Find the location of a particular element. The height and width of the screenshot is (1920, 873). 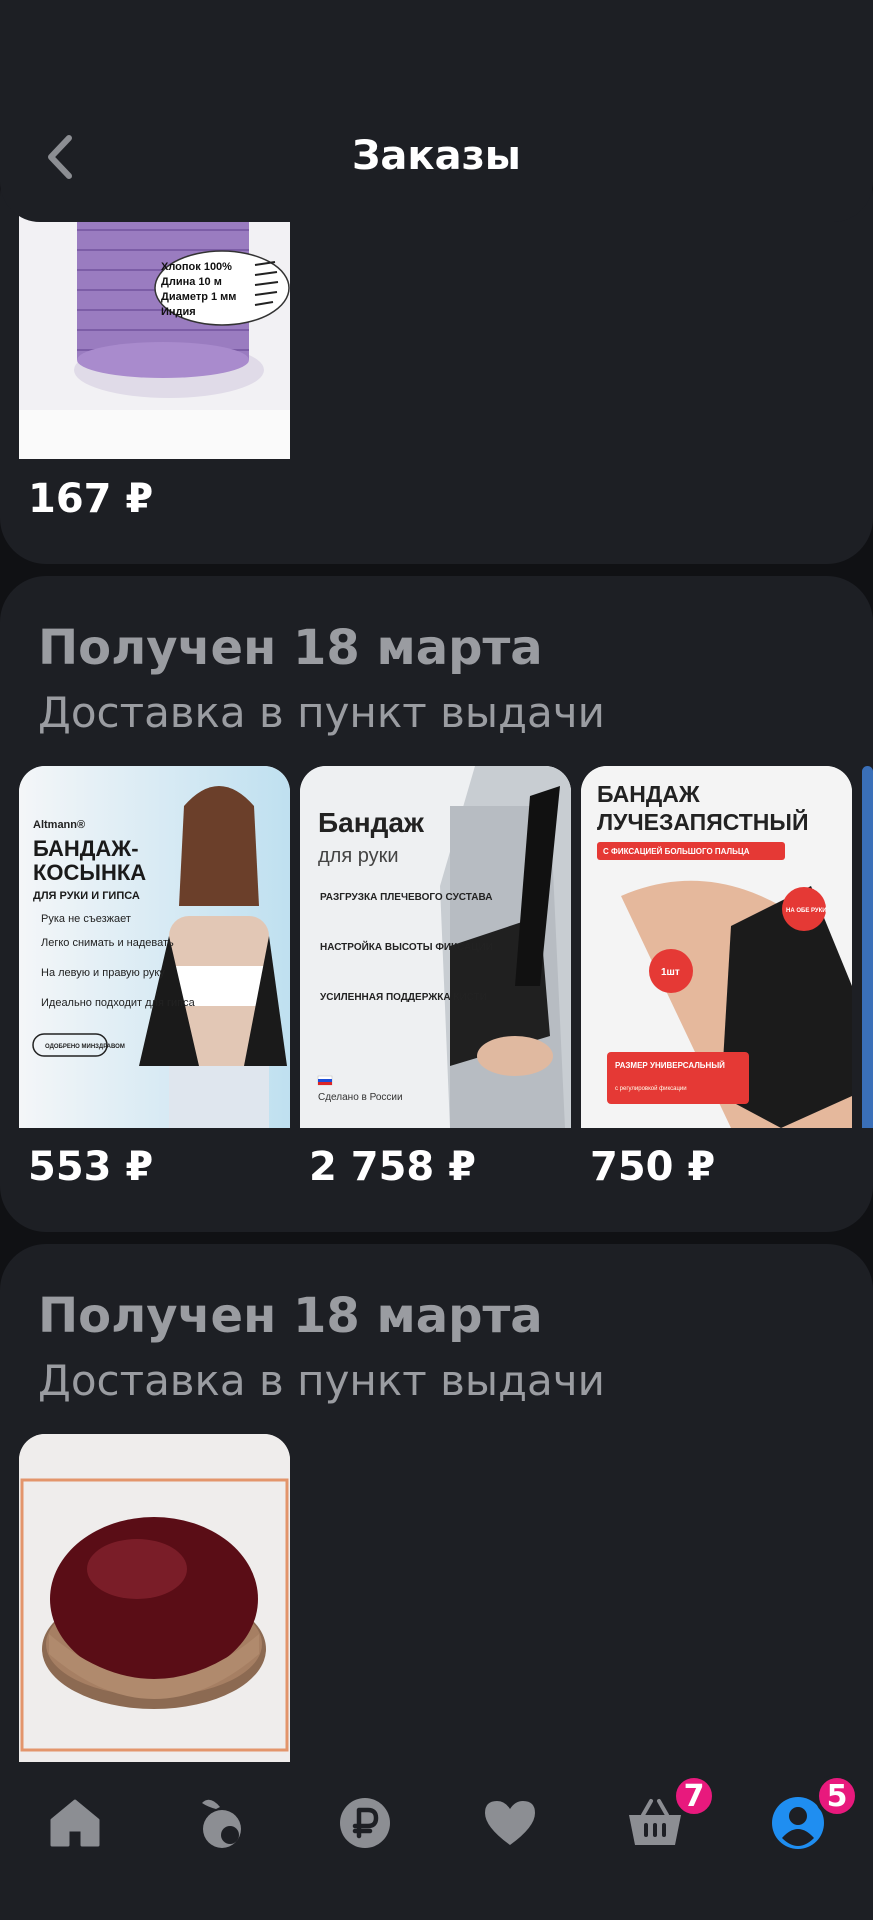

nav-favorites is located at coordinates (510, 1823).